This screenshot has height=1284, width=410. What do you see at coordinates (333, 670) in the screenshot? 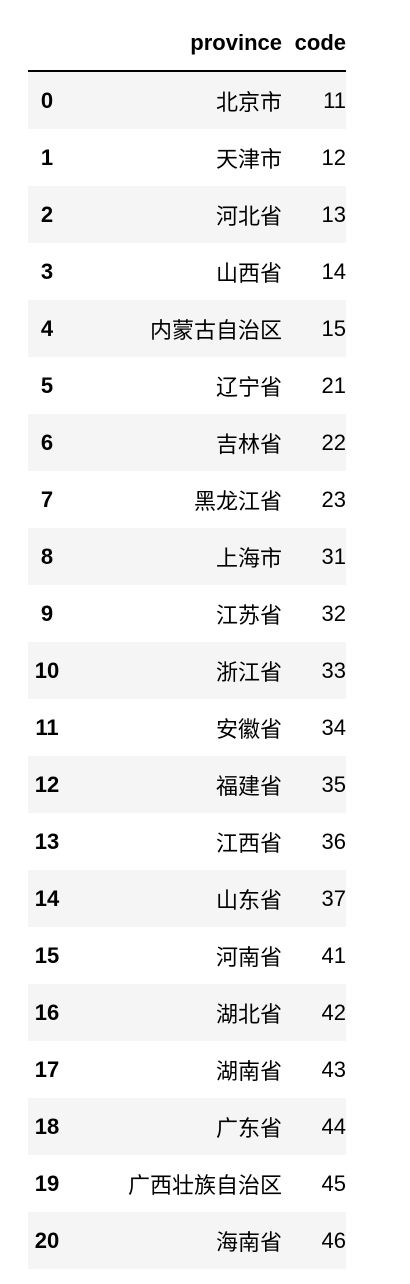
I see `code-cell: 33` at bounding box center [333, 670].